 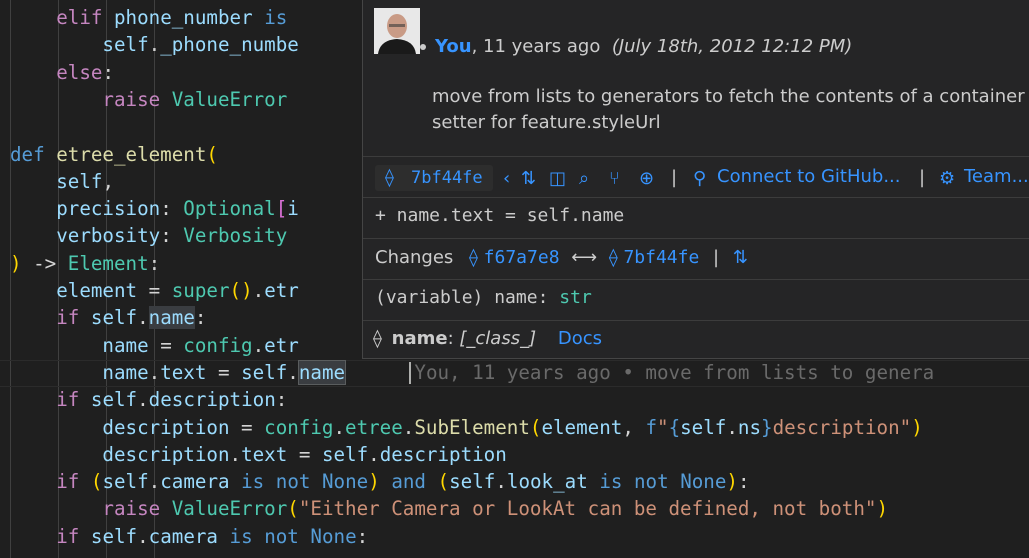 I want to click on code-token: etr, so click(x=281, y=345).